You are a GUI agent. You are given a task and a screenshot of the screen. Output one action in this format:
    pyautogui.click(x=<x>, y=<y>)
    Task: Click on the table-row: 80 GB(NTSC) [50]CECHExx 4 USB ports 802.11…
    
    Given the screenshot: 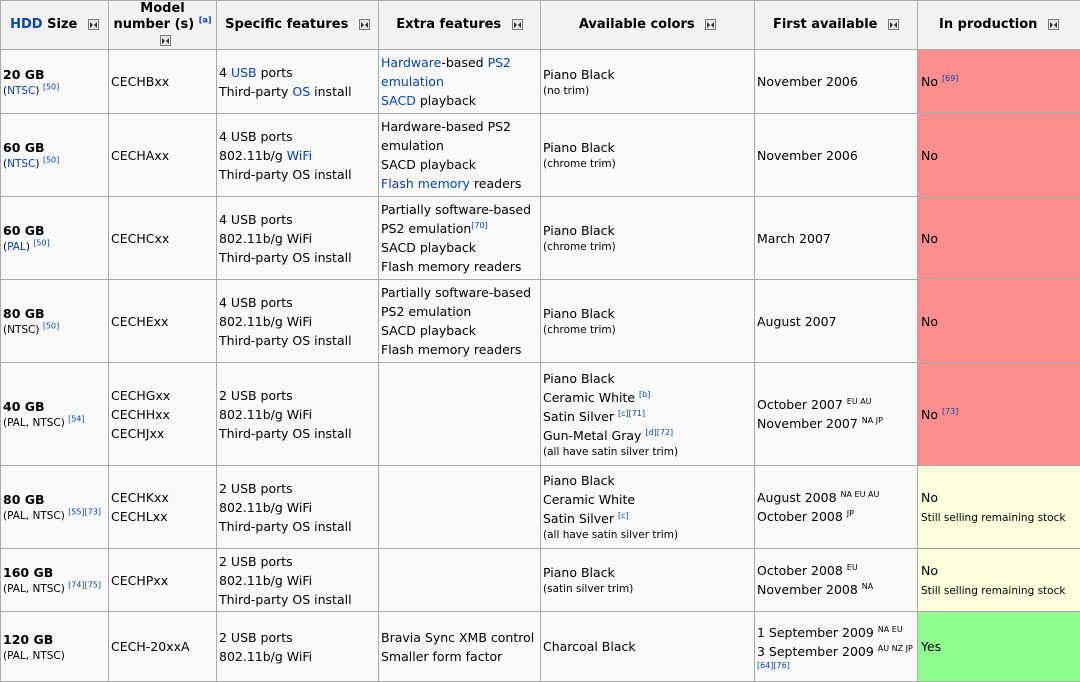 What is the action you would take?
    pyautogui.click(x=540, y=321)
    